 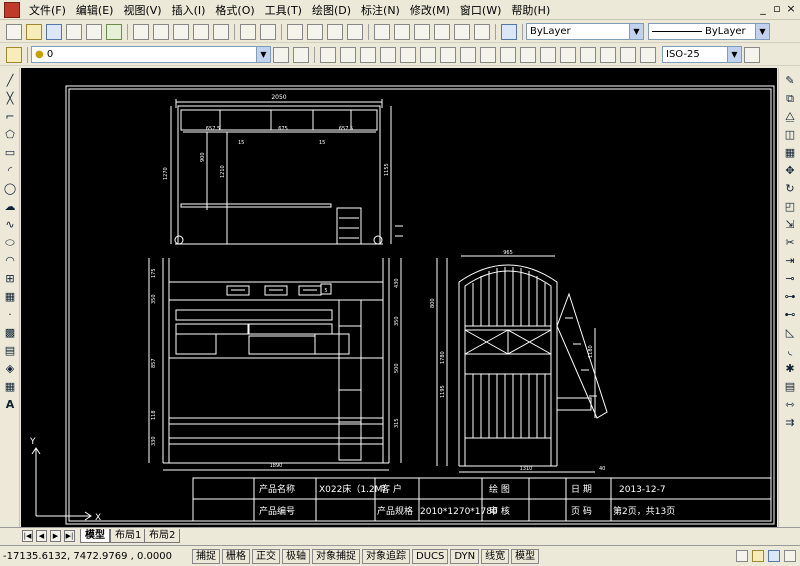 What do you see at coordinates (530, 10) in the screenshot?
I see `menu-help: 帮助(H)` at bounding box center [530, 10].